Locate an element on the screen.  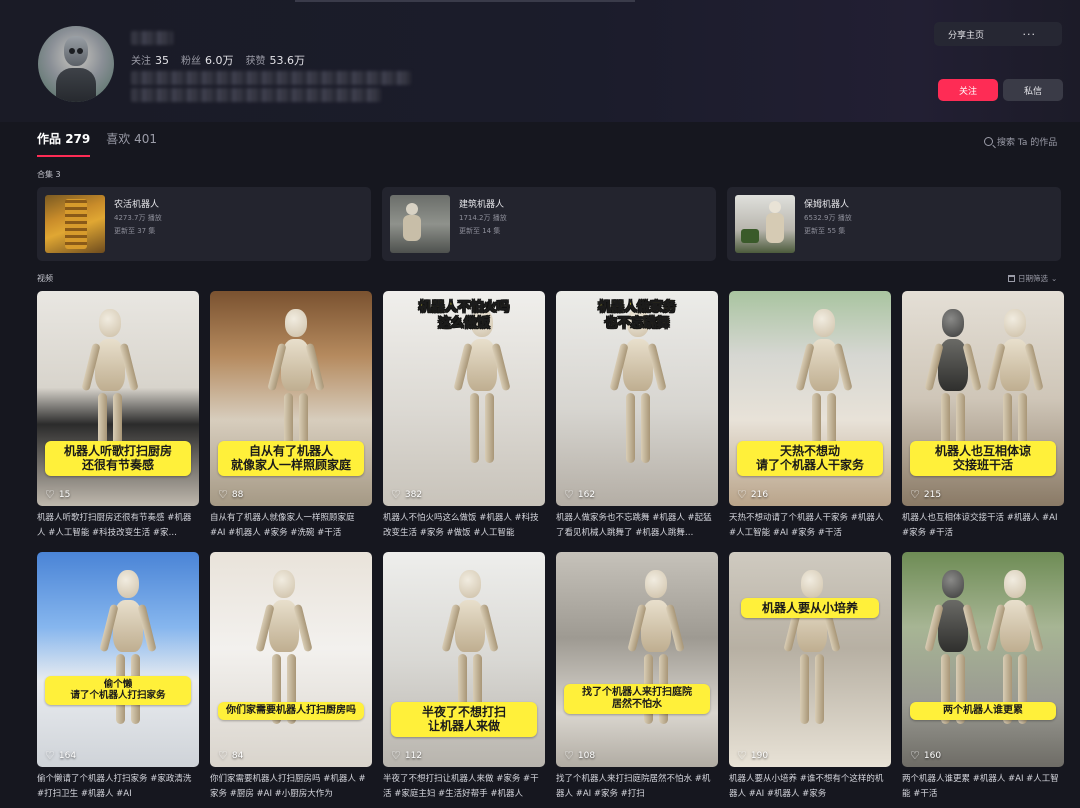
video-description: 机器人也互相体谅交接干活 #机器人 #AI #家务 #干活 is located at coordinates (983, 526).